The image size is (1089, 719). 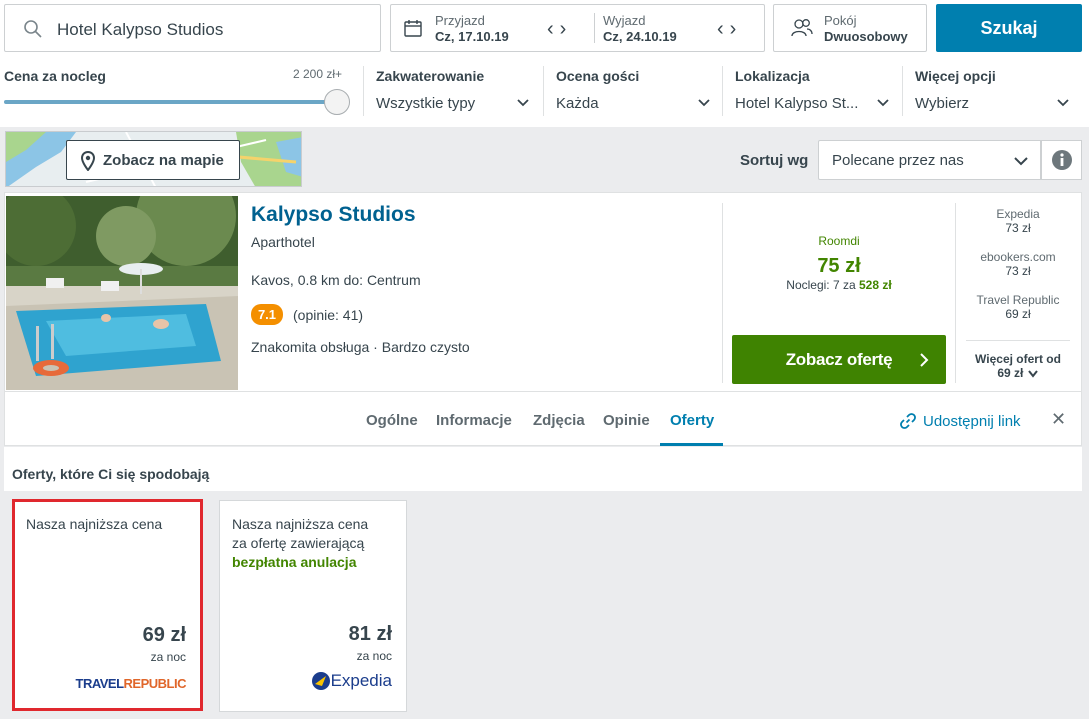 I want to click on sort-label: Sortuj wg, so click(x=774, y=160).